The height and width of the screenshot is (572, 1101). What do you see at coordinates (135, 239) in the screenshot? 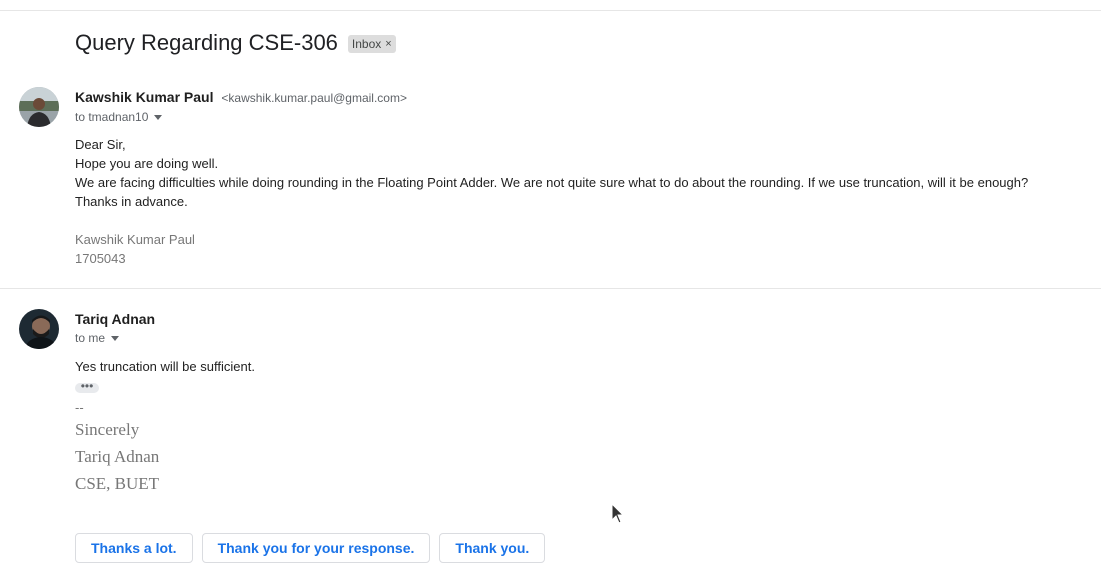
I see `signature-line: Kawshik Kumar Paul` at bounding box center [135, 239].